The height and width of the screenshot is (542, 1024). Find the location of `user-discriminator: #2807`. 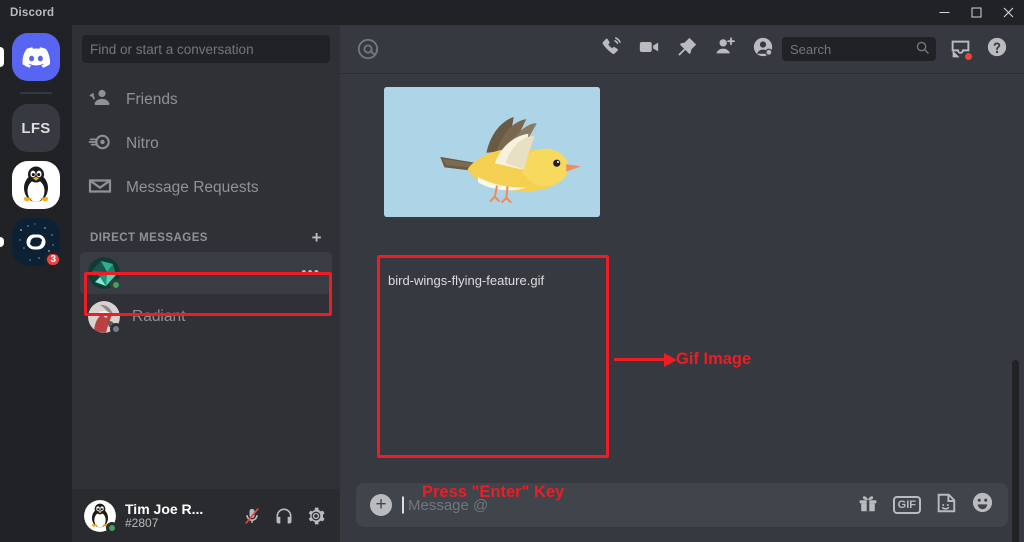

user-discriminator: #2807 is located at coordinates (142, 522).